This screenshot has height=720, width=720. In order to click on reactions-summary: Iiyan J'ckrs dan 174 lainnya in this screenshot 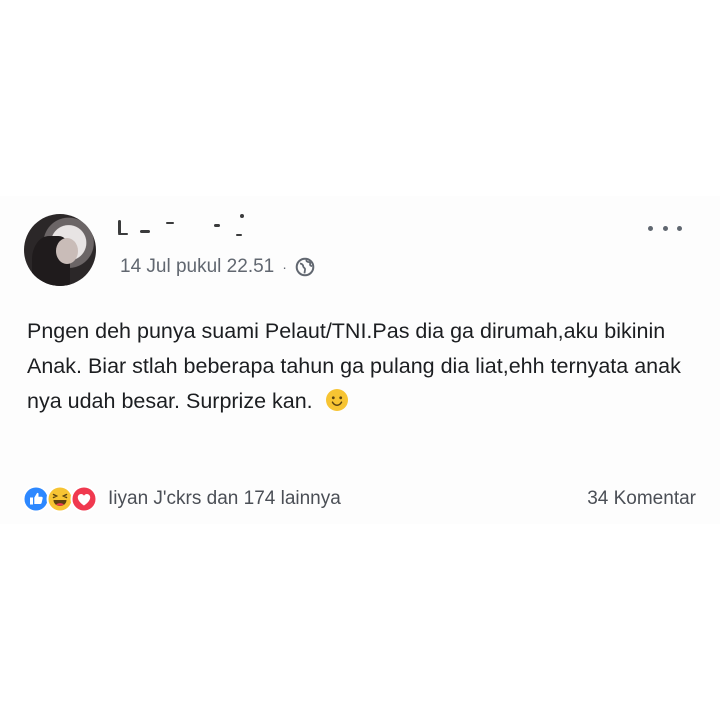, I will do `click(224, 499)`.